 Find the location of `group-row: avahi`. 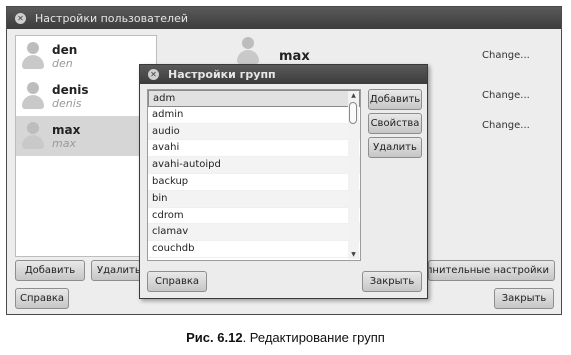

group-row: avahi is located at coordinates (254, 149).